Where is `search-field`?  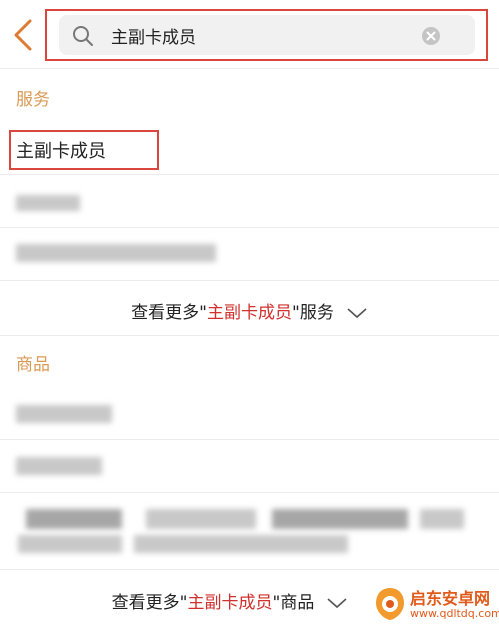 search-field is located at coordinates (267, 35).